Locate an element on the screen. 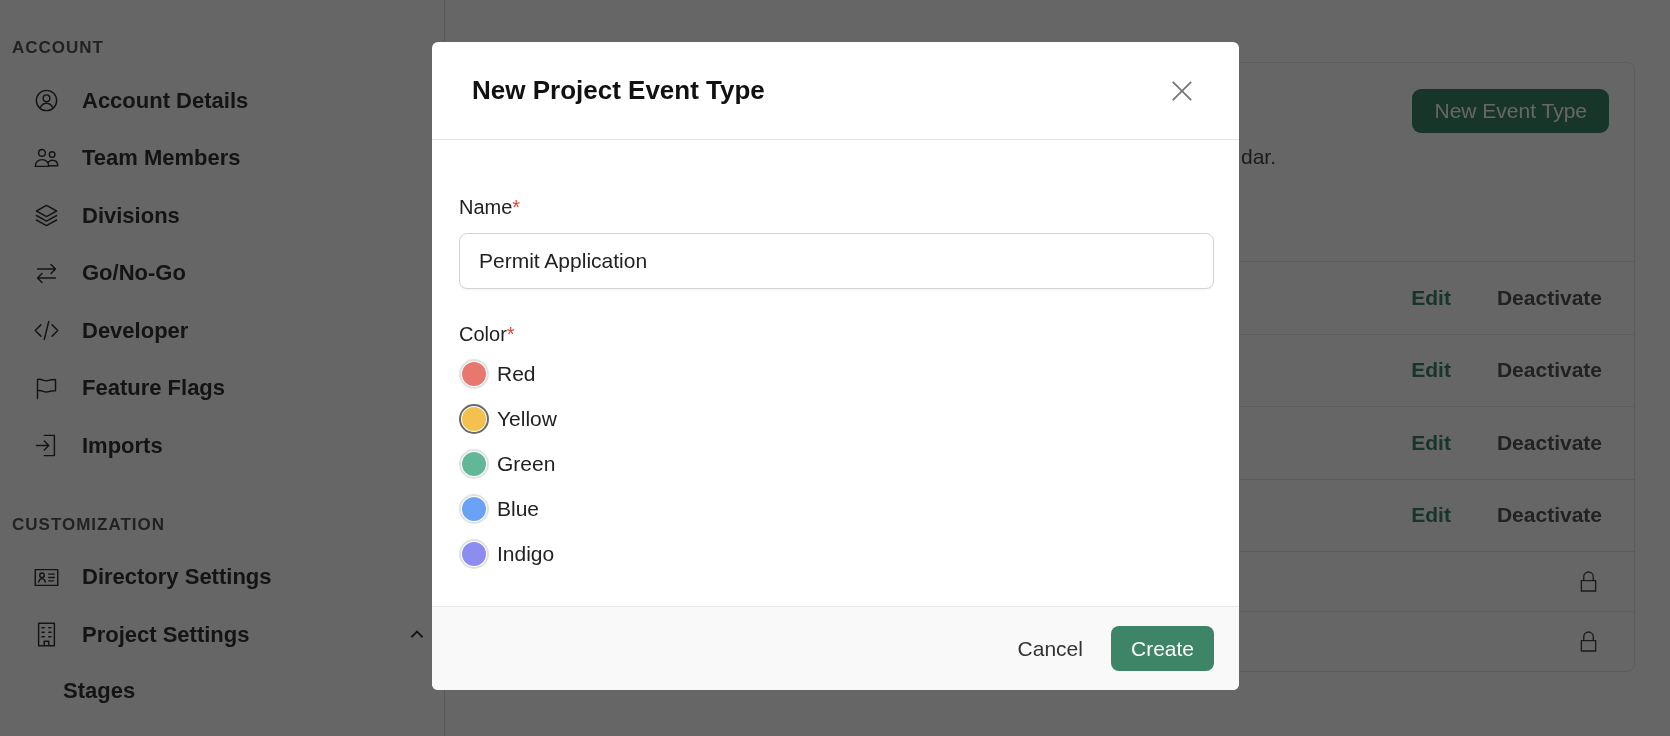 This screenshot has height=736, width=1670. new-event-type-button: New Event Type is located at coordinates (1510, 111).